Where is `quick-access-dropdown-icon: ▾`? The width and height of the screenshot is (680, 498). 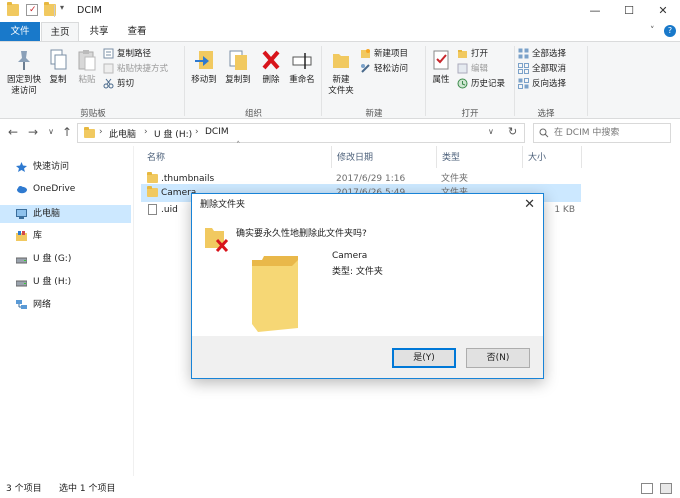 quick-access-dropdown-icon: ▾ is located at coordinates (62, 7).